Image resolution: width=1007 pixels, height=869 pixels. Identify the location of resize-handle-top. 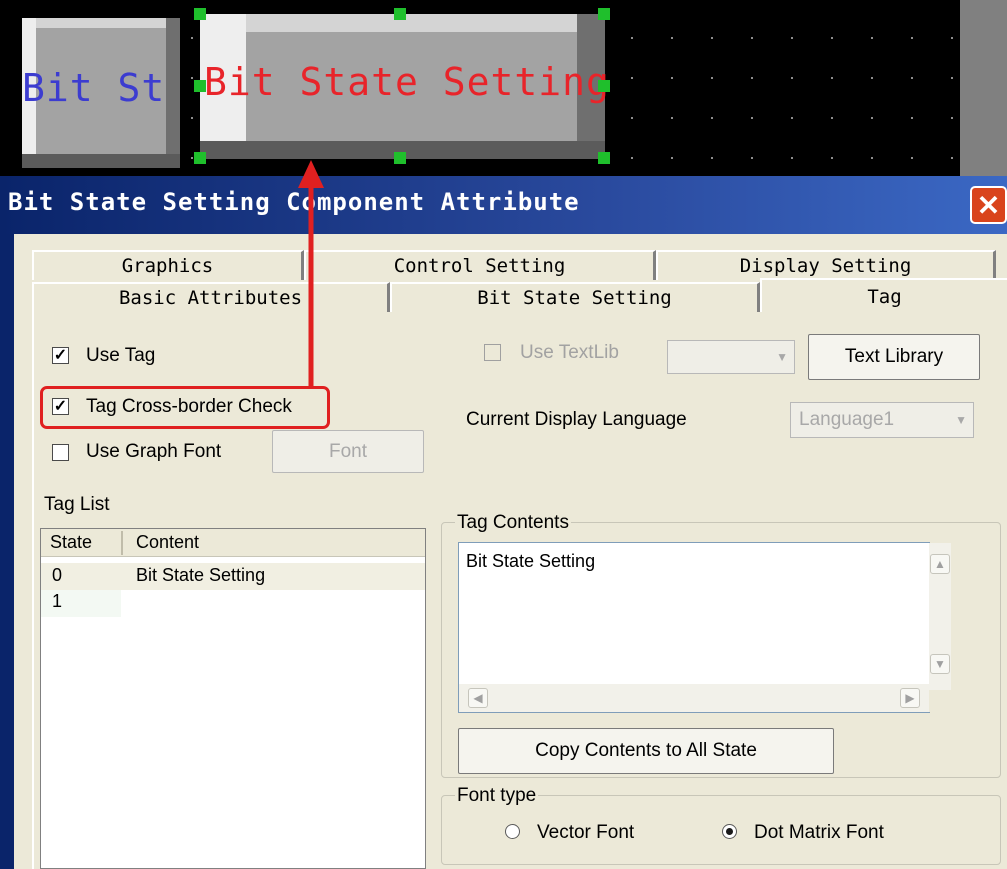
(400, 14).